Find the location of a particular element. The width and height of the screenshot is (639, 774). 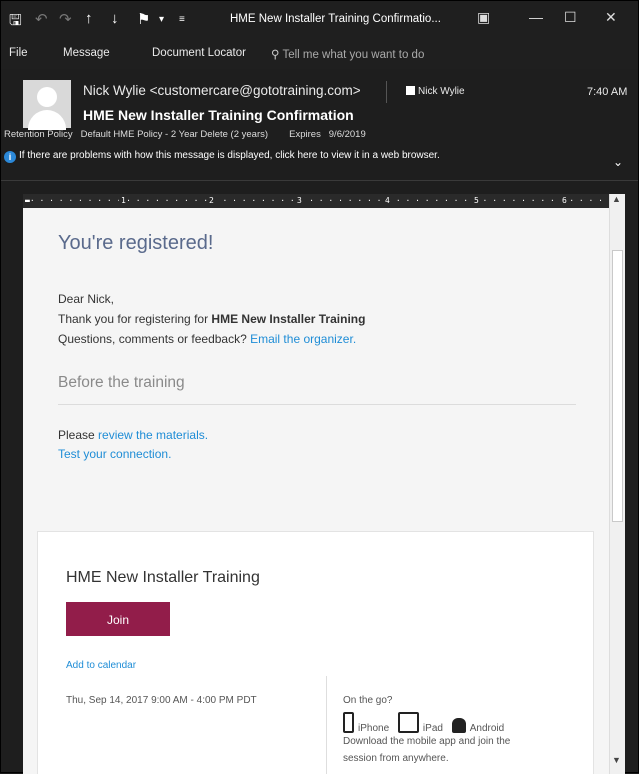

more-icon: ≡ is located at coordinates (182, 19).